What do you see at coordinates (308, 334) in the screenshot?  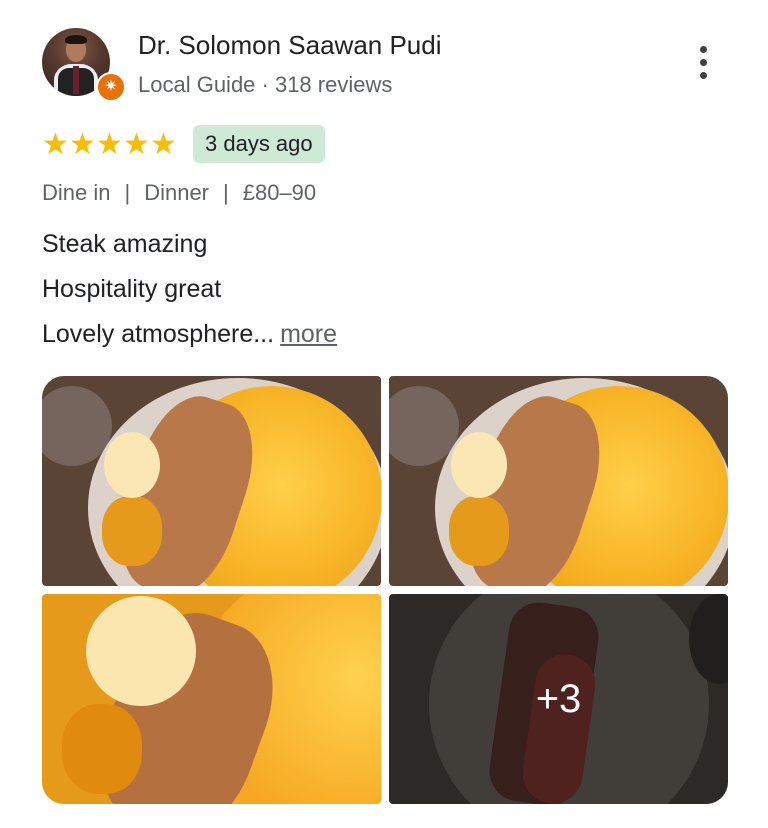 I see `more-link: more` at bounding box center [308, 334].